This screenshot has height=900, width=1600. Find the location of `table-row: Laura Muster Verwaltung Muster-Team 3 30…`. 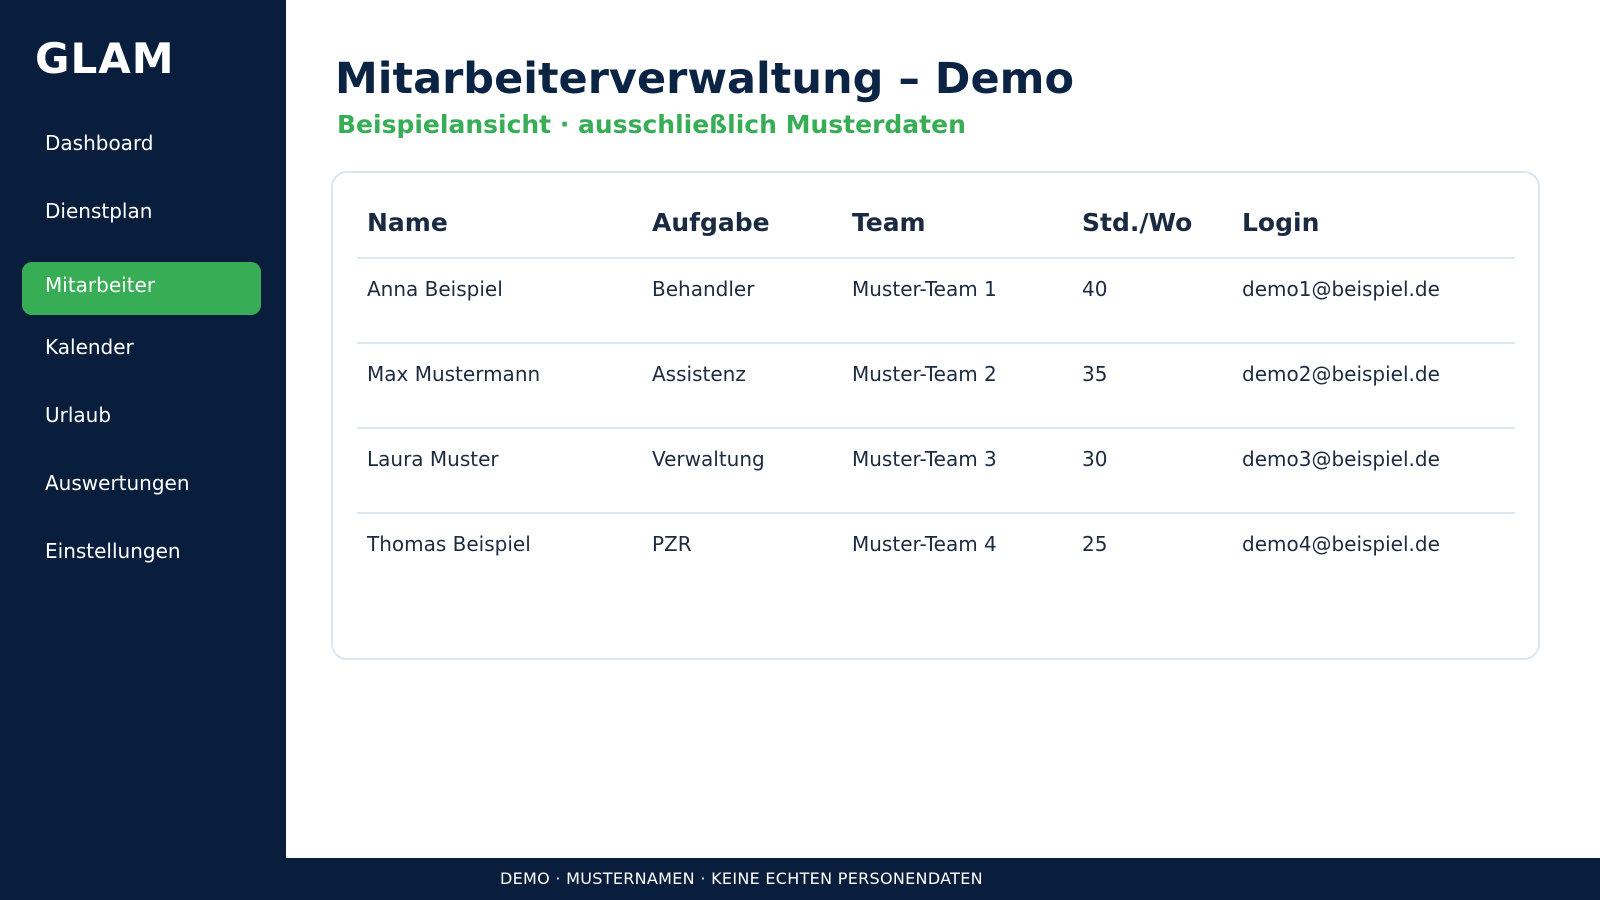

table-row: Laura Muster Verwaltung Muster-Team 3 30… is located at coordinates (936, 471).